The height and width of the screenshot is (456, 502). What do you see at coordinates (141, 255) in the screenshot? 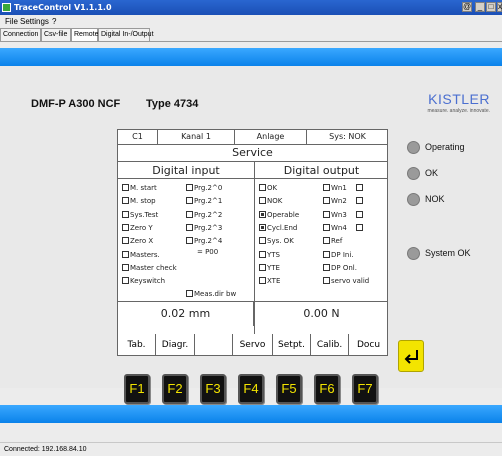
I see `io-item: Masters.` at bounding box center [141, 255].